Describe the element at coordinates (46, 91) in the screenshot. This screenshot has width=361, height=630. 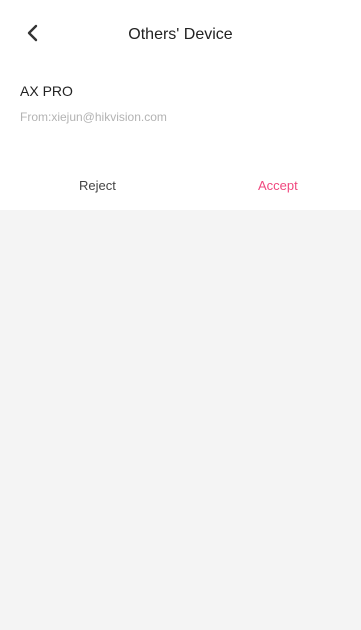
I see `device-name: AX PRO` at that location.